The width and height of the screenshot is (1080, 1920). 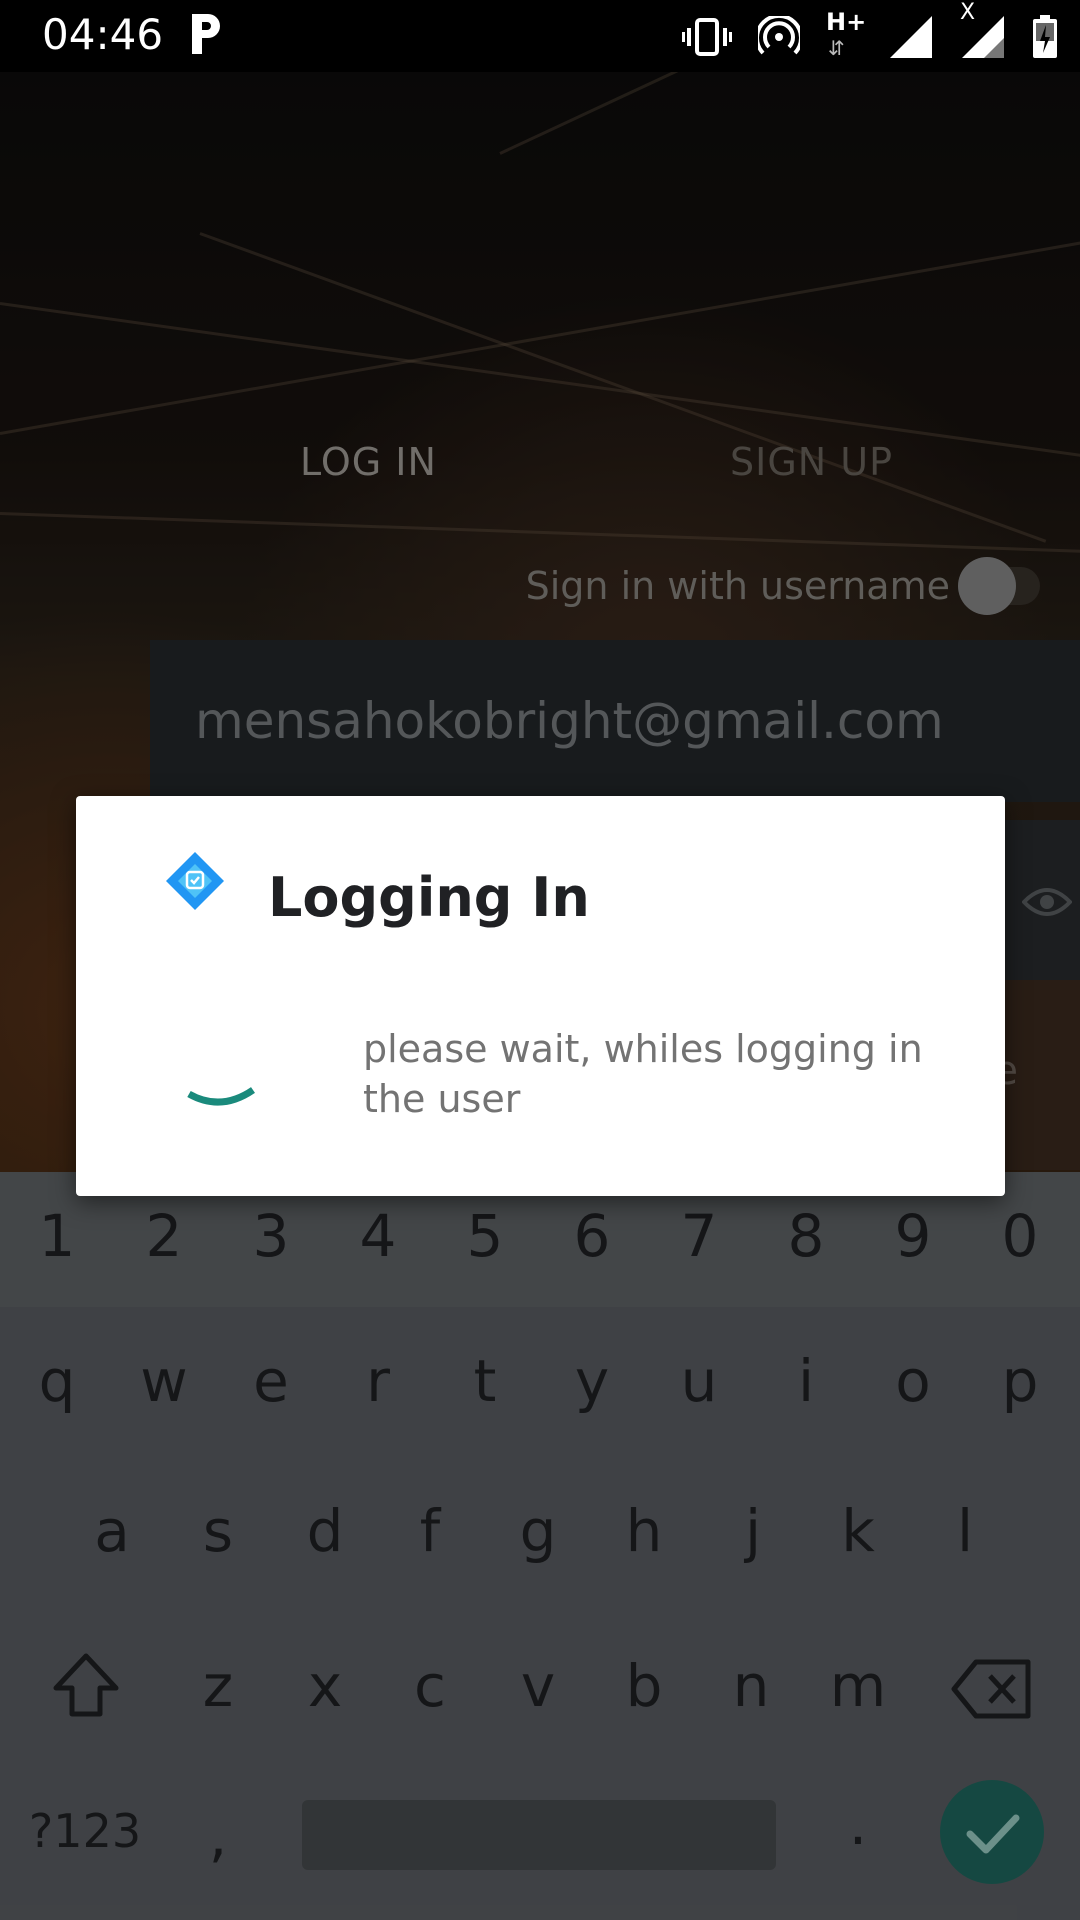 What do you see at coordinates (983, 30) in the screenshot?
I see `signal-noservice-icon: X` at bounding box center [983, 30].